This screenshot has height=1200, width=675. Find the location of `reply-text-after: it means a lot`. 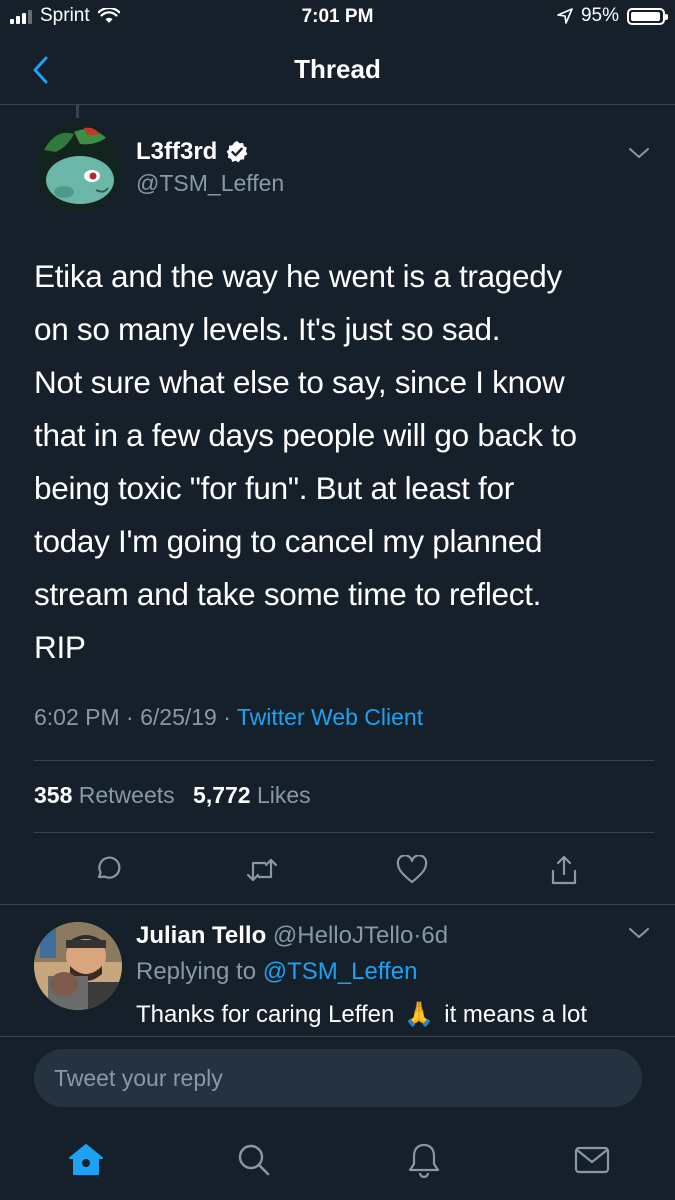

reply-text-after: it means a lot is located at coordinates (515, 1014).